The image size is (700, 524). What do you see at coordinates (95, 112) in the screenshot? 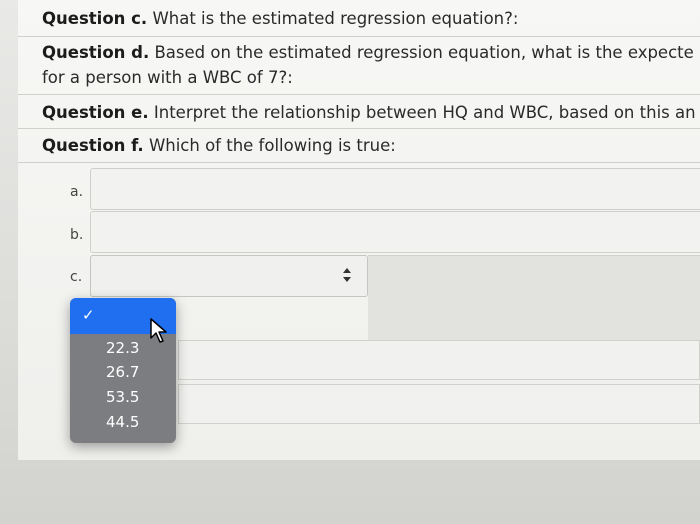
I see `question-e-label: Question e.` at bounding box center [95, 112].